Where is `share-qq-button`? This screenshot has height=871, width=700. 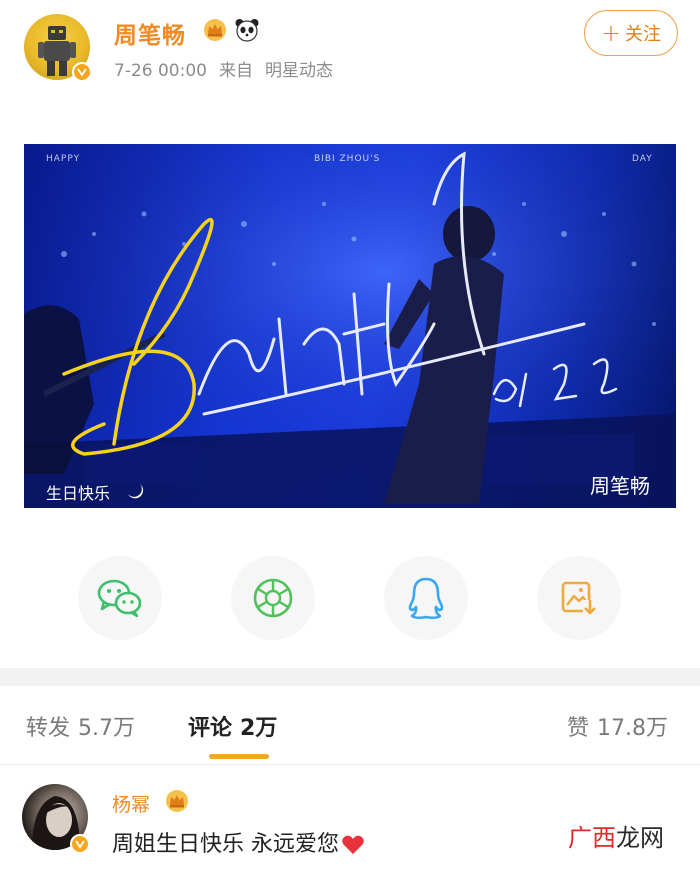
share-qq-button is located at coordinates (426, 598).